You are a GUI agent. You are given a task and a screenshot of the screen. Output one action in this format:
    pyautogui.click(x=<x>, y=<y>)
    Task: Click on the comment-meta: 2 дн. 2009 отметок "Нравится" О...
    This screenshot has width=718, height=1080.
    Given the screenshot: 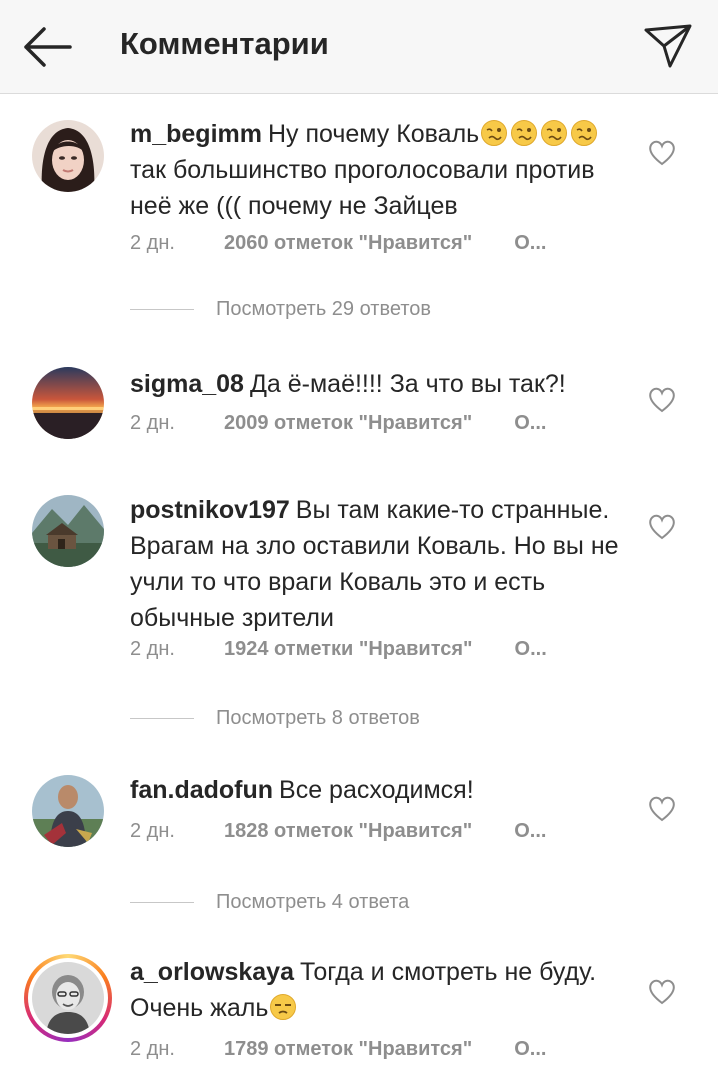 What is the action you would take?
    pyautogui.click(x=338, y=423)
    